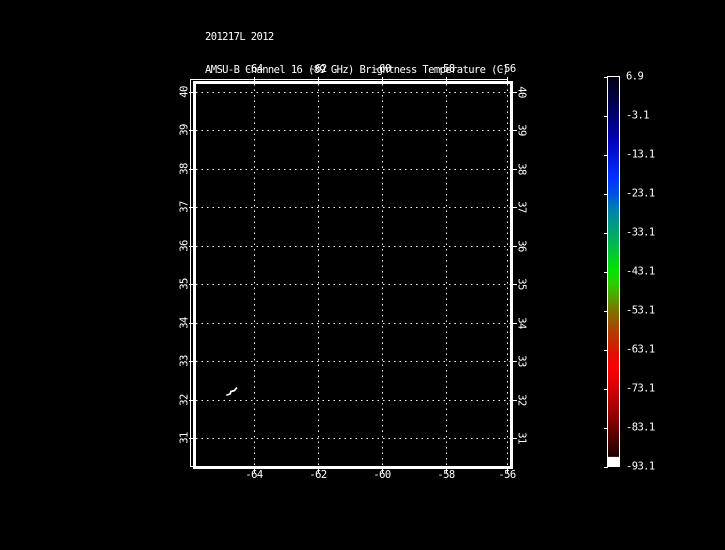 The height and width of the screenshot is (550, 725). Describe the element at coordinates (640, 193) in the screenshot. I see `colorbar-tick-label: -23.1` at that location.